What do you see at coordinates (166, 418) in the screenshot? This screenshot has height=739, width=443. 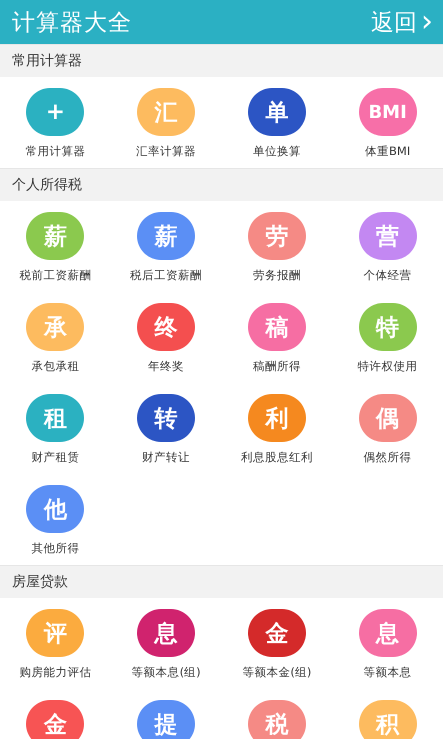 I see `calculator-icon: 转` at bounding box center [166, 418].